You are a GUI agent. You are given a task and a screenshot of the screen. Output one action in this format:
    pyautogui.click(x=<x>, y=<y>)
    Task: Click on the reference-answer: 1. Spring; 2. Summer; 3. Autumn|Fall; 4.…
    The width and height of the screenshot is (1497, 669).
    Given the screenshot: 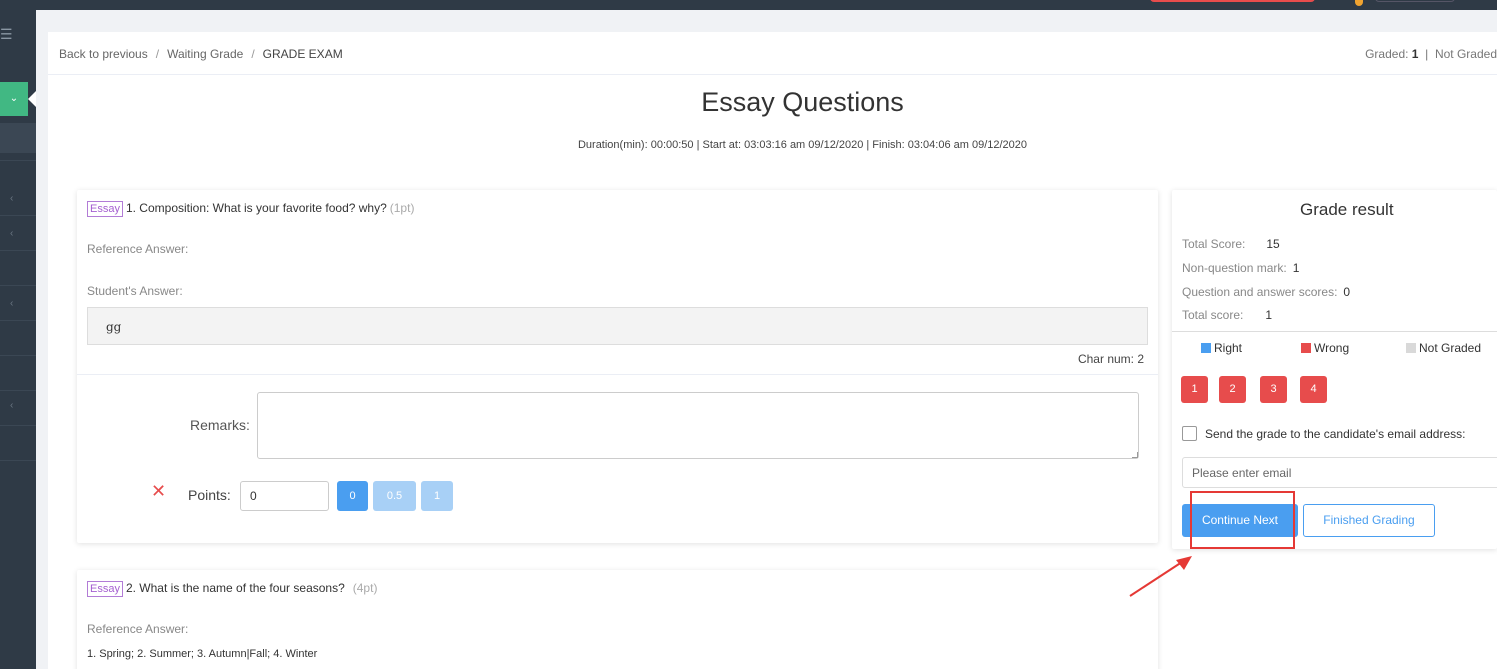 What is the action you would take?
    pyautogui.click(x=202, y=654)
    